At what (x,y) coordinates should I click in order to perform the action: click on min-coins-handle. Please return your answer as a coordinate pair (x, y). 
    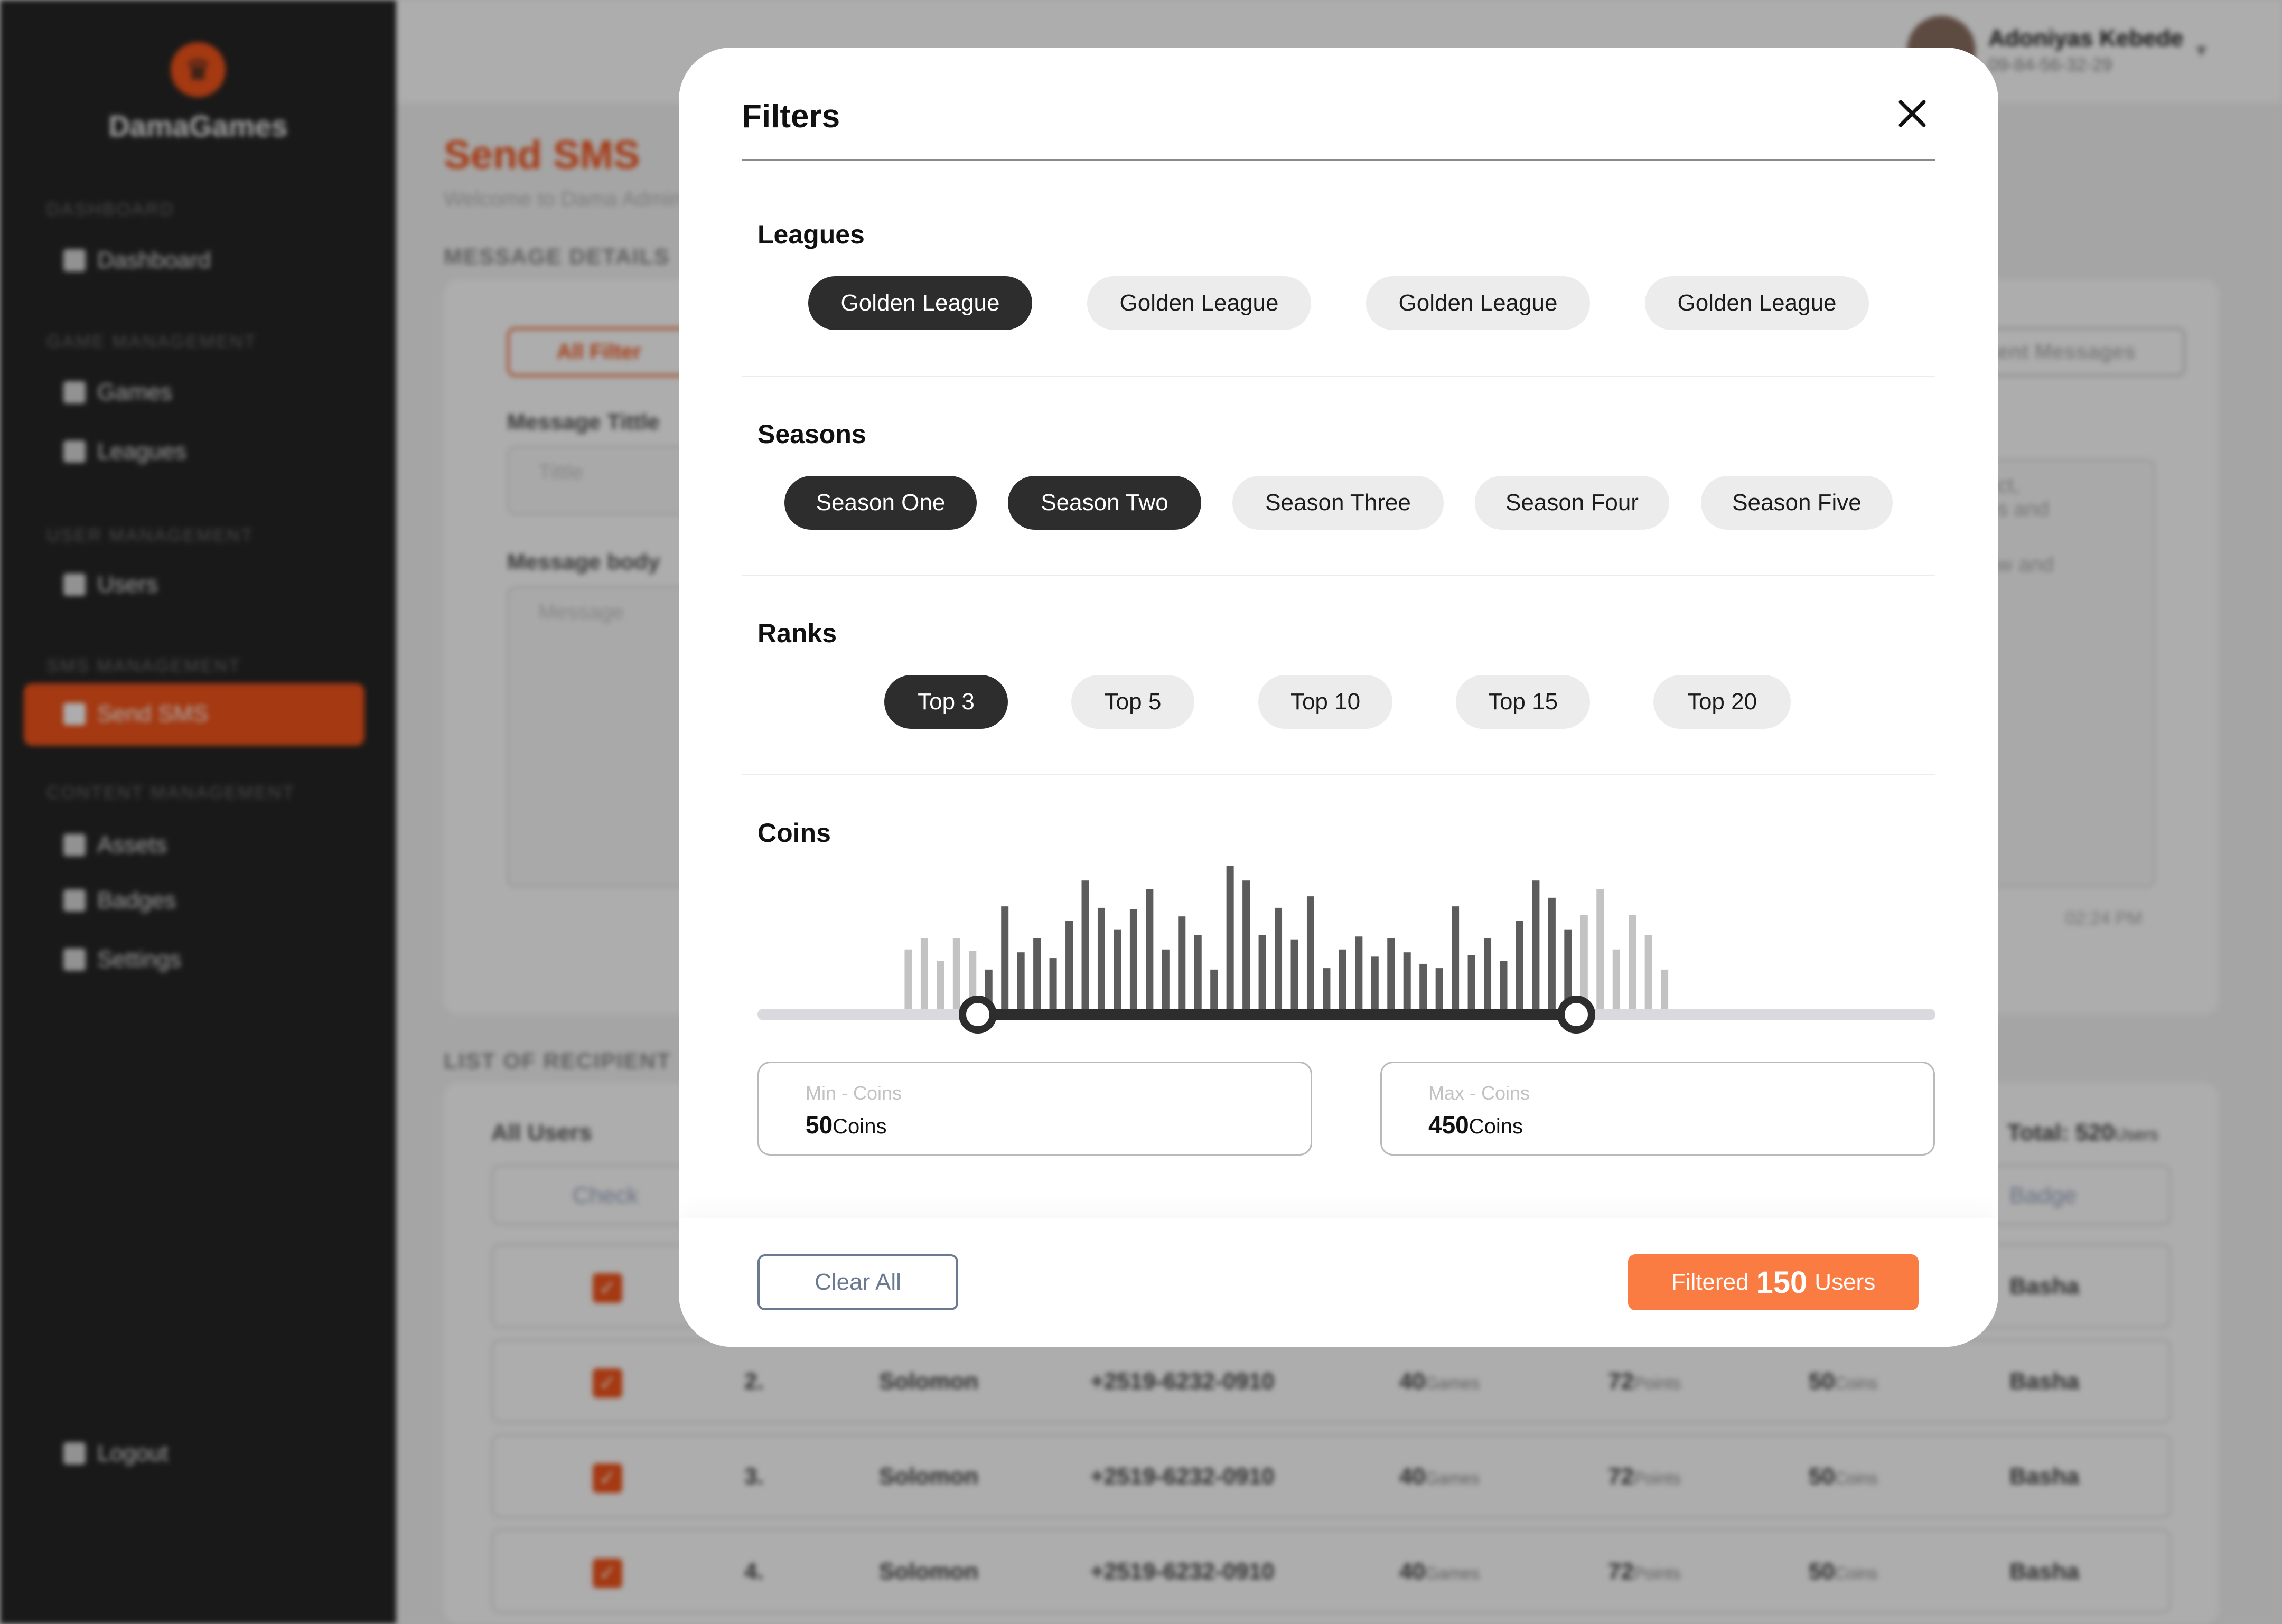
    Looking at the image, I should click on (978, 1015).